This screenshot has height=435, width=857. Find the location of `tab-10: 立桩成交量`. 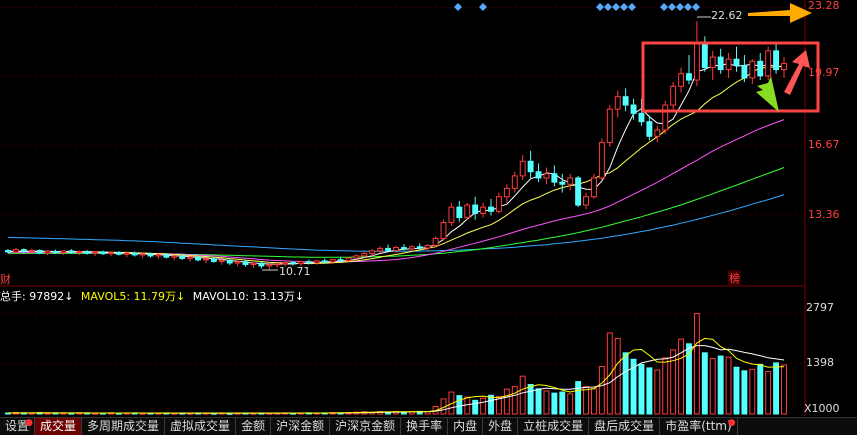

tab-10: 立桩成交量 is located at coordinates (554, 426).